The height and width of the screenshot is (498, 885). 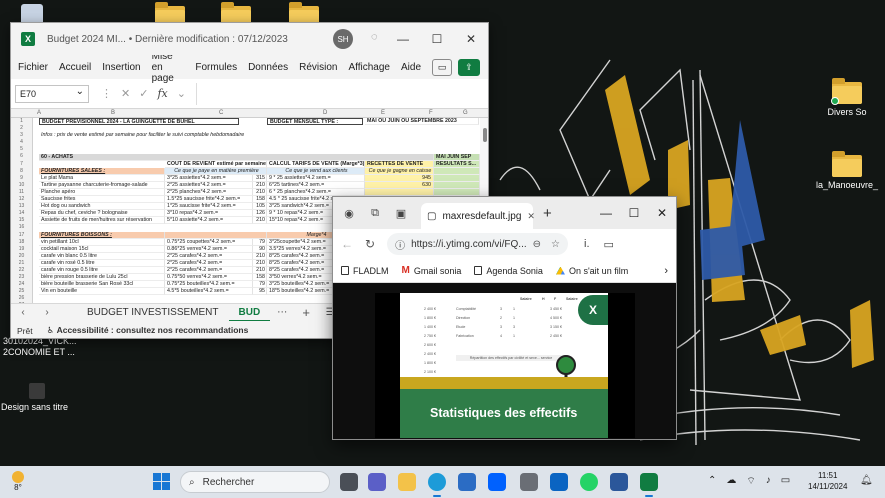 I want to click on col-header-d: D, so click(x=325, y=113).